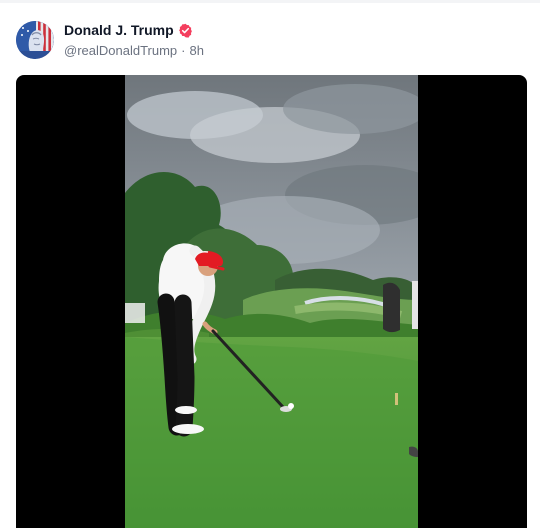 The height and width of the screenshot is (528, 540). I want to click on post-meta: Donald J. Trump @realDonaldTrump · 8h, so click(134, 40).